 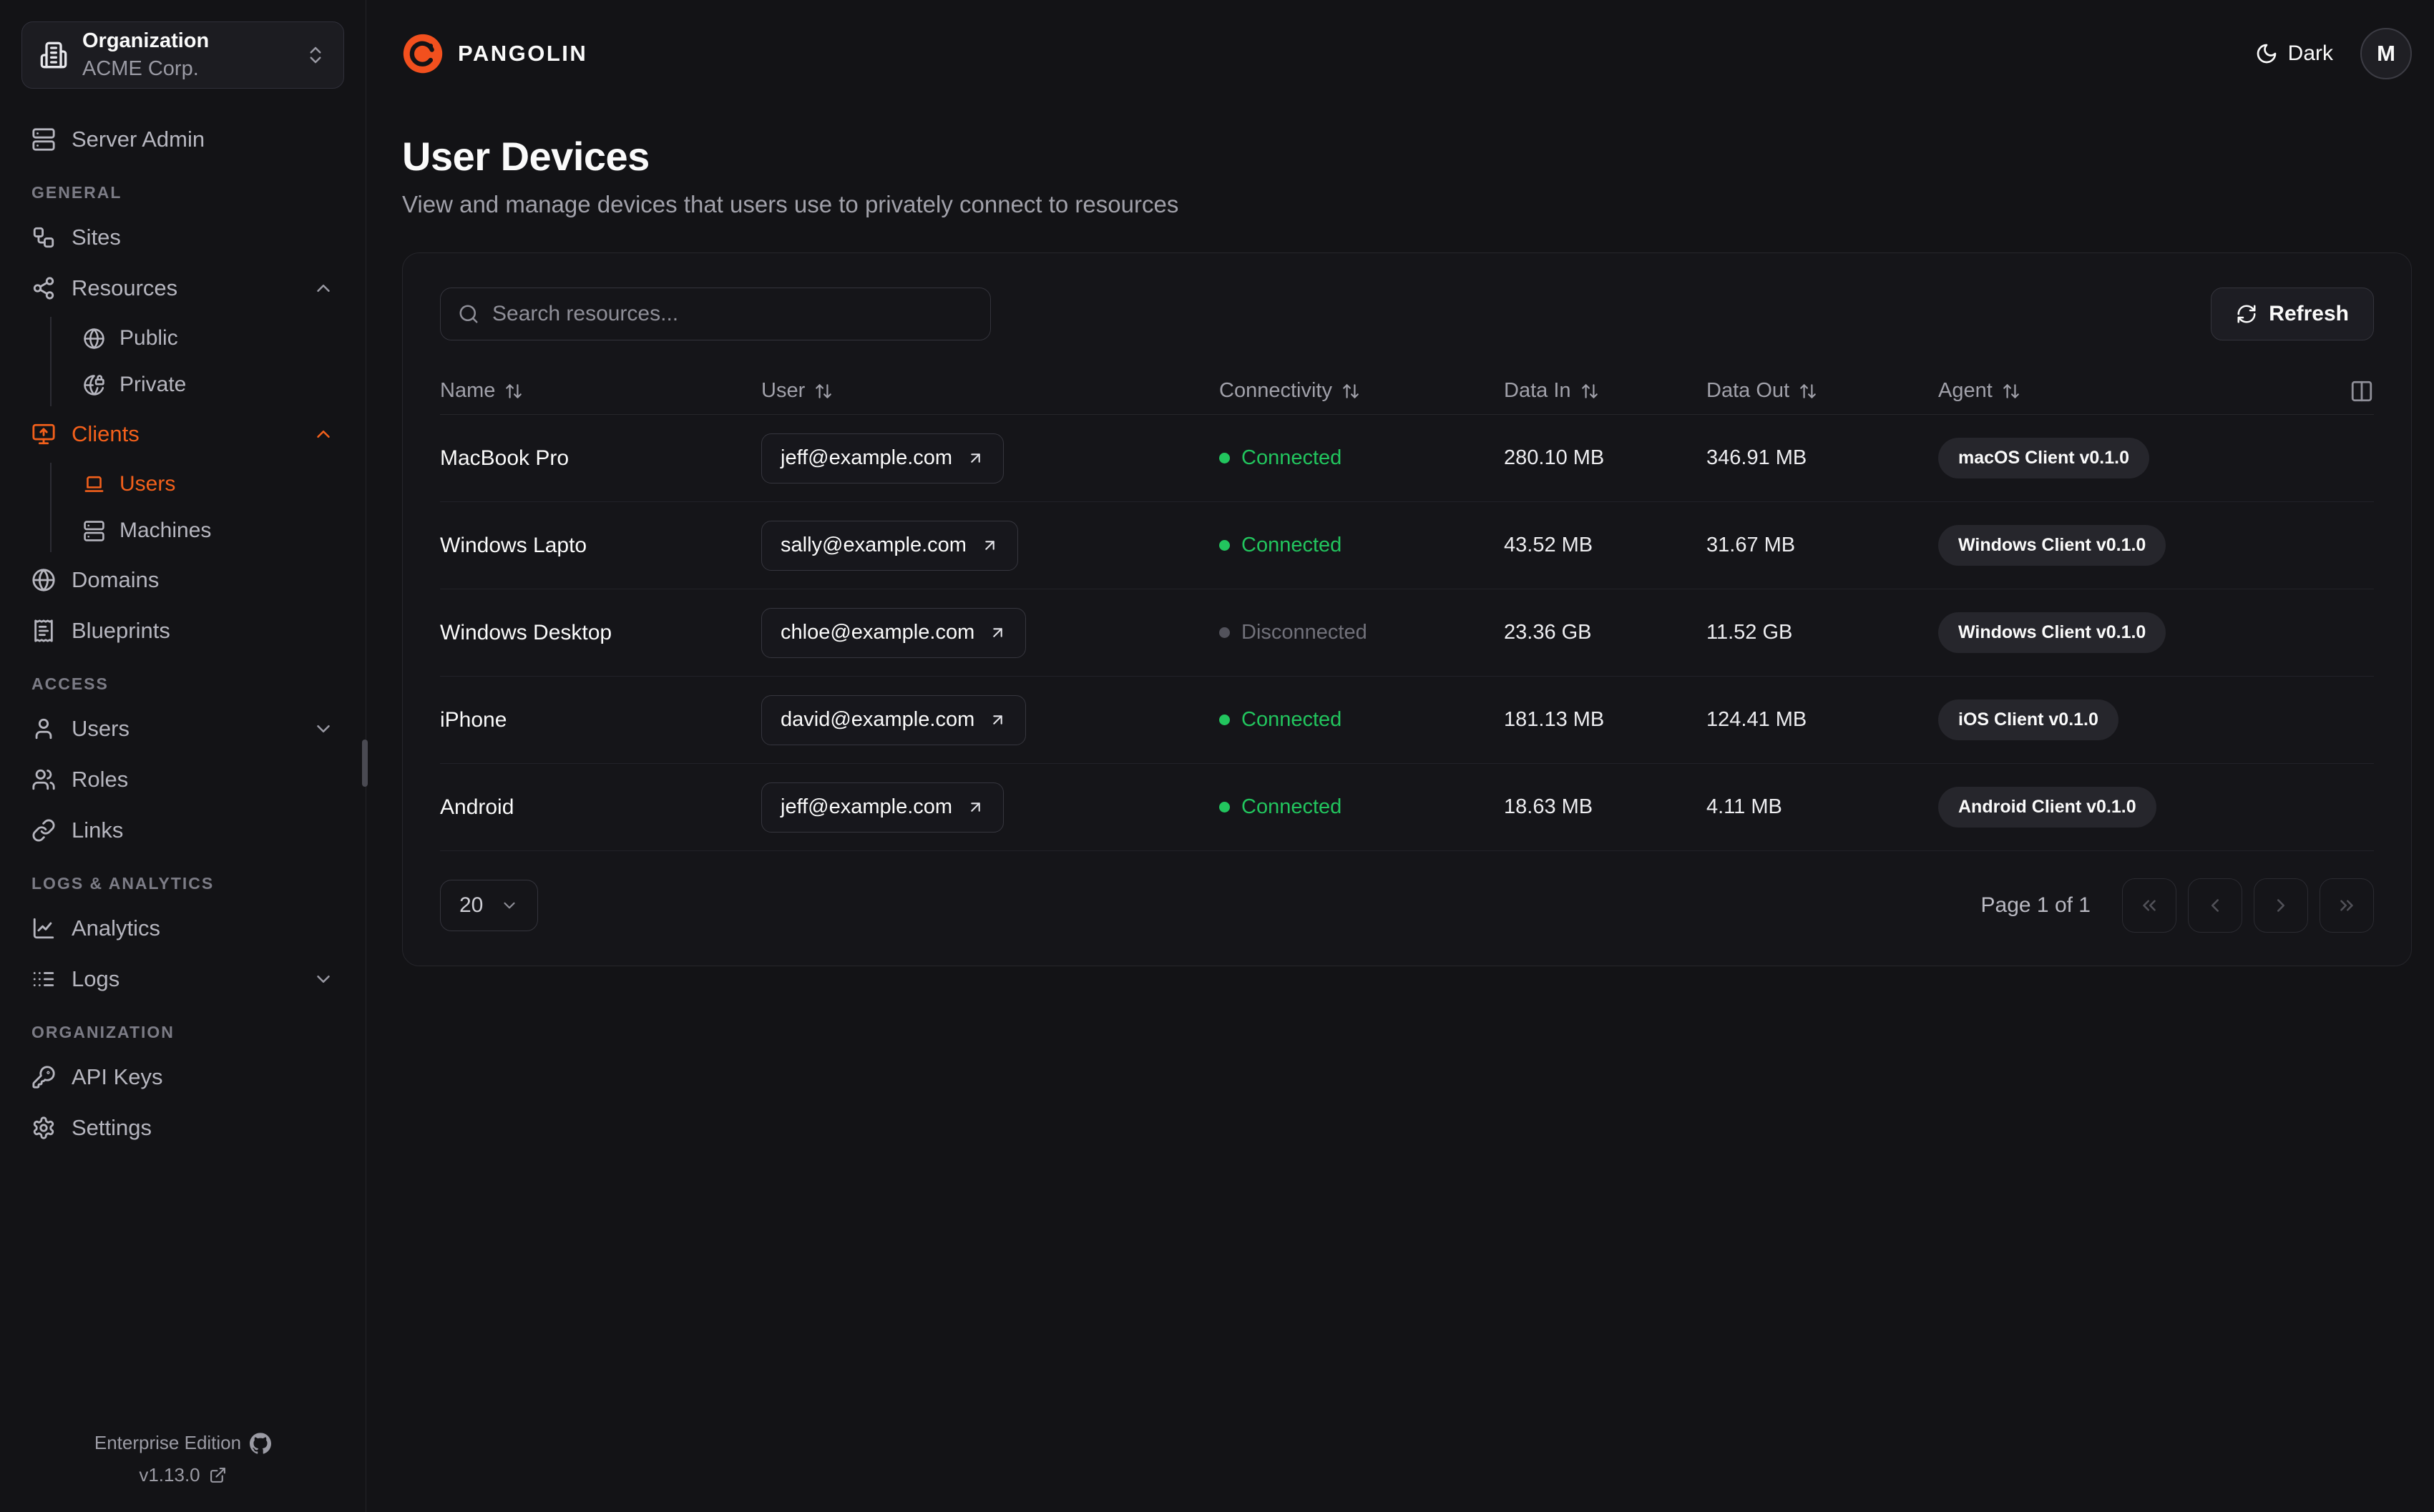 I want to click on version-label: v1.13.0, so click(x=169, y=1475).